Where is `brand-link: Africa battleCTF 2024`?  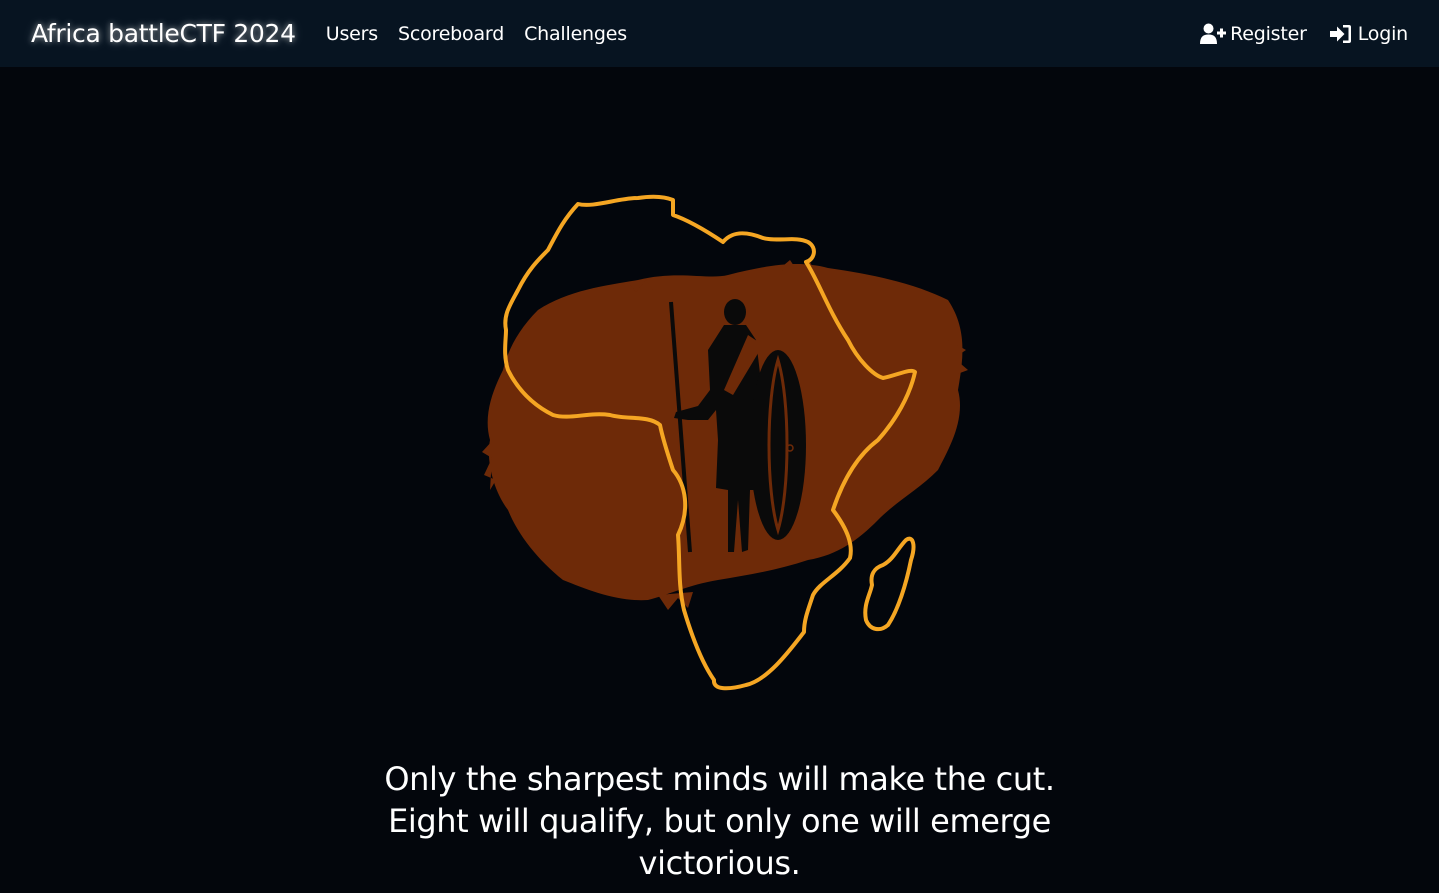
brand-link: Africa battleCTF 2024 is located at coordinates (163, 33).